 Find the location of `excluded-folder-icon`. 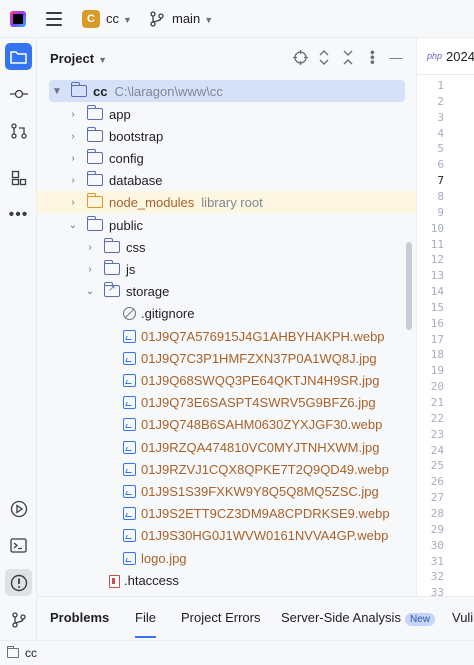

excluded-folder-icon is located at coordinates (94, 200).